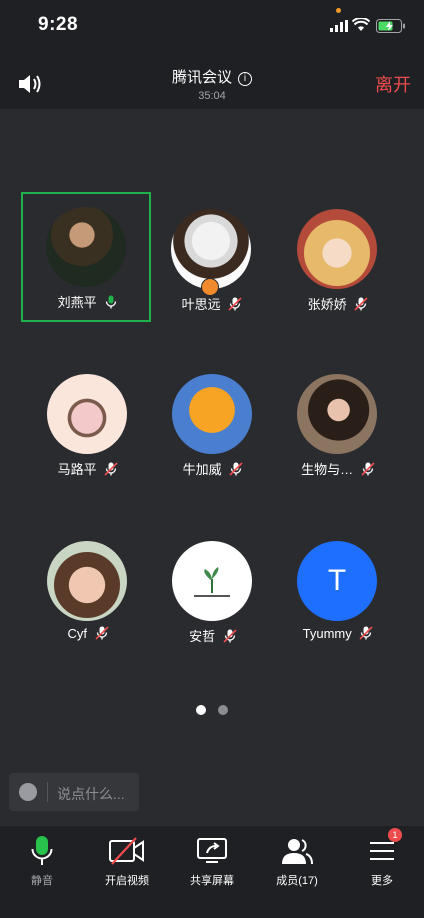  I want to click on start-video-button: 开启视频, so click(127, 861).